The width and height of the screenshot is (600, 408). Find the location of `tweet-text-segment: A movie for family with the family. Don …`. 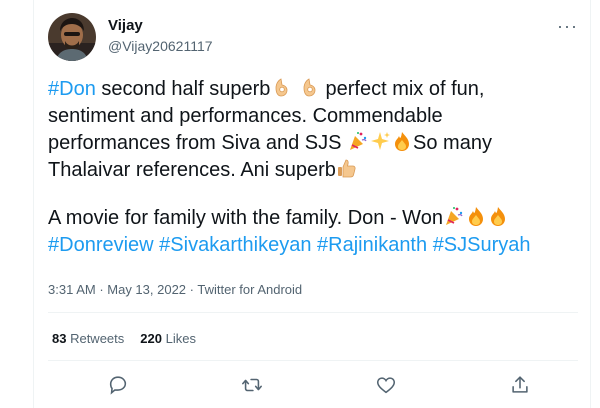

tweet-text-segment: A movie for family with the family. Don … is located at coordinates (245, 218).